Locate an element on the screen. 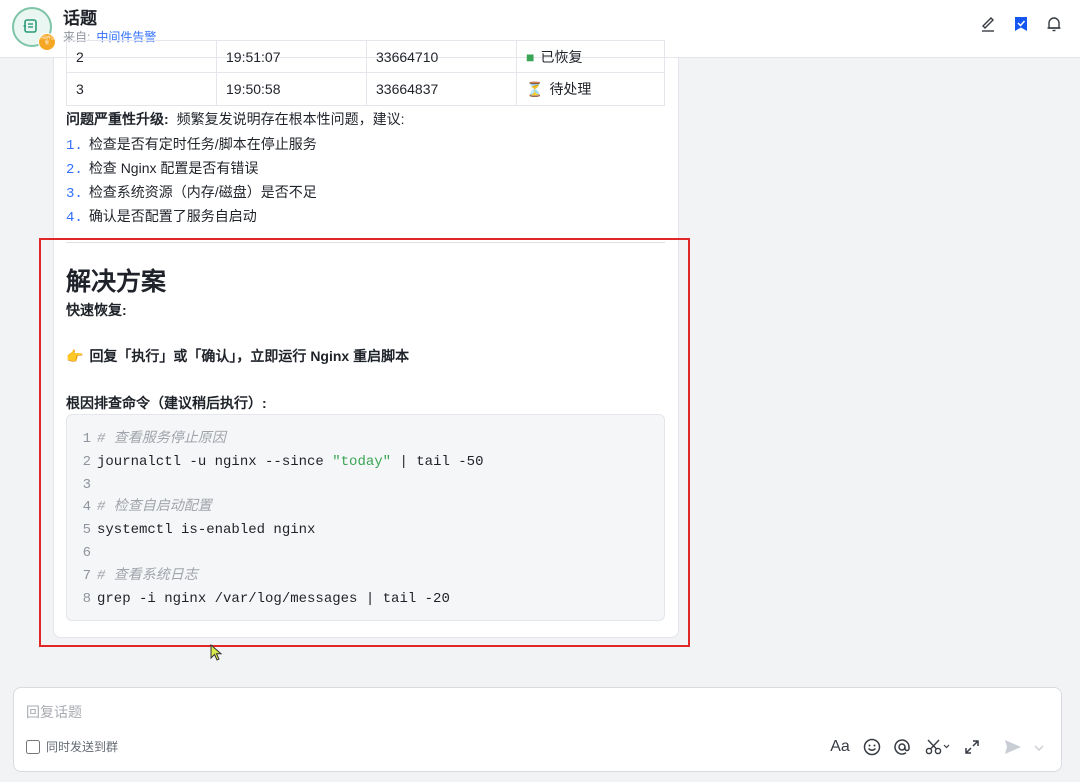 The width and height of the screenshot is (1080, 782). table-cell-index: 2 is located at coordinates (141, 56).